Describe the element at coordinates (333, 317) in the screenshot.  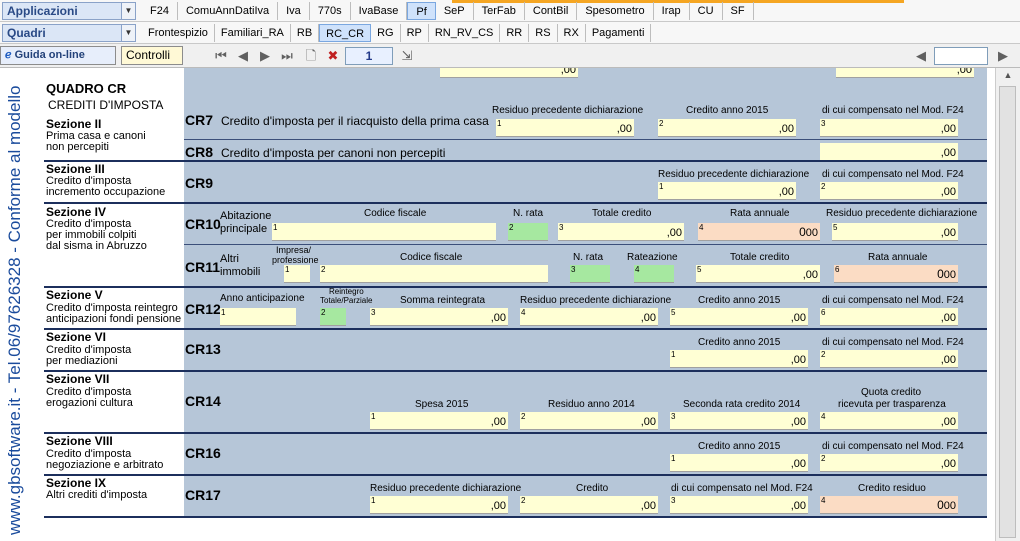
I see `cr12-reintegro-field: 2` at that location.